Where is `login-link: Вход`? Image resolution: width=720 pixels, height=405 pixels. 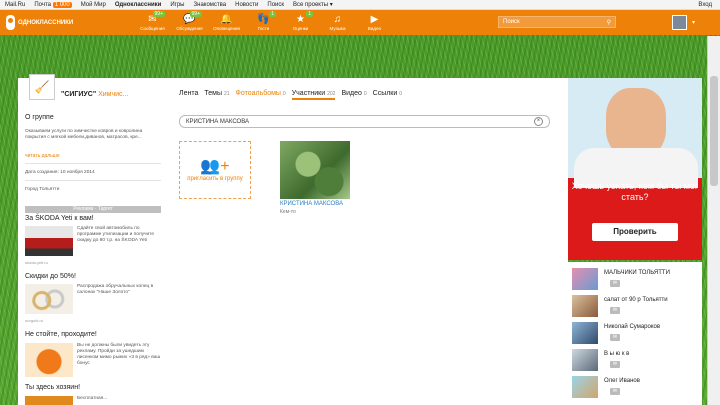
login-link: Вход is located at coordinates (705, 5).